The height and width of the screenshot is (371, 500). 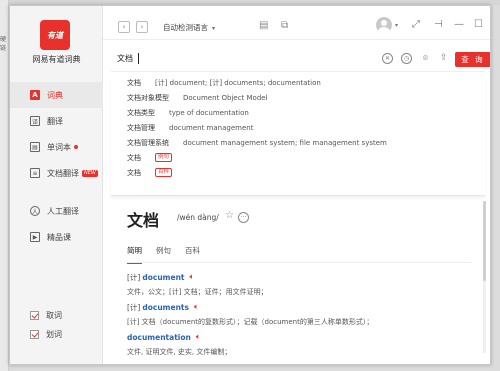 I want to click on sidebar-item-label: 翻译, so click(x=55, y=121).